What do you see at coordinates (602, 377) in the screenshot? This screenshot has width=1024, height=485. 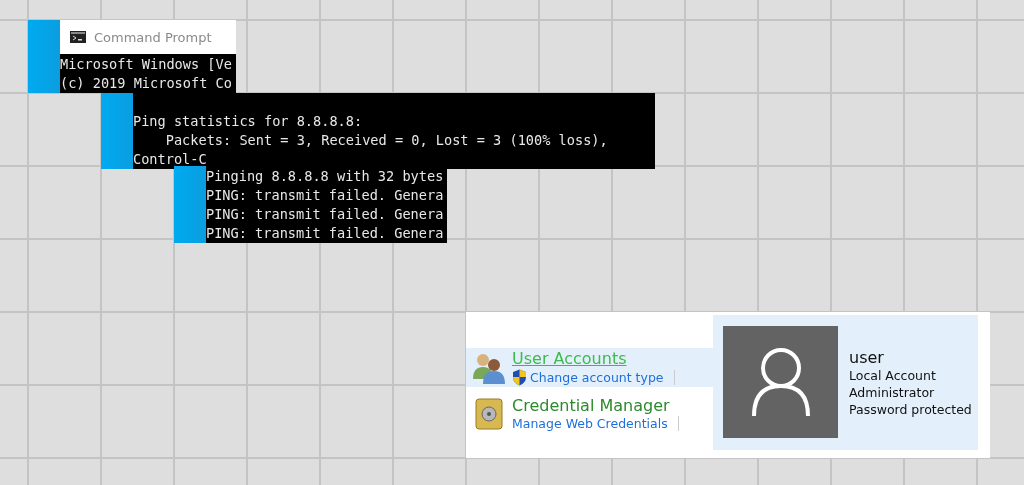 I see `task-link: Change account type` at bounding box center [602, 377].